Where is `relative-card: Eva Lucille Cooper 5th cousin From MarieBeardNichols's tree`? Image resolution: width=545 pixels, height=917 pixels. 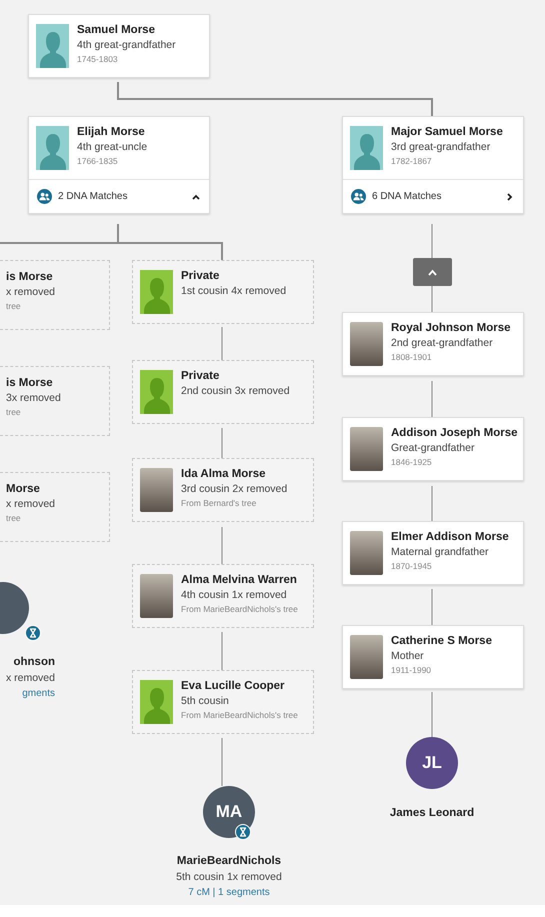 relative-card: Eva Lucille Cooper 5th cousin From MarieBeardNichols's tree is located at coordinates (223, 702).